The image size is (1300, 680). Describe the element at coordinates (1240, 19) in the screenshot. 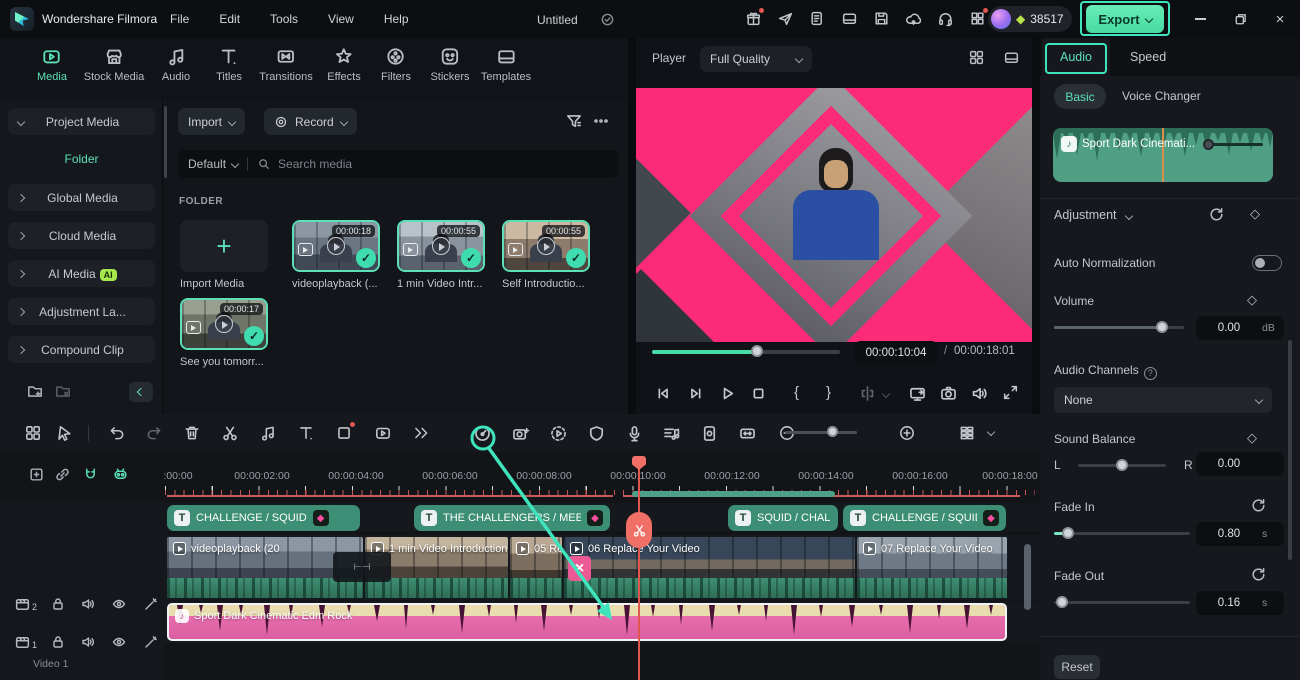

I see `maximize-button` at that location.